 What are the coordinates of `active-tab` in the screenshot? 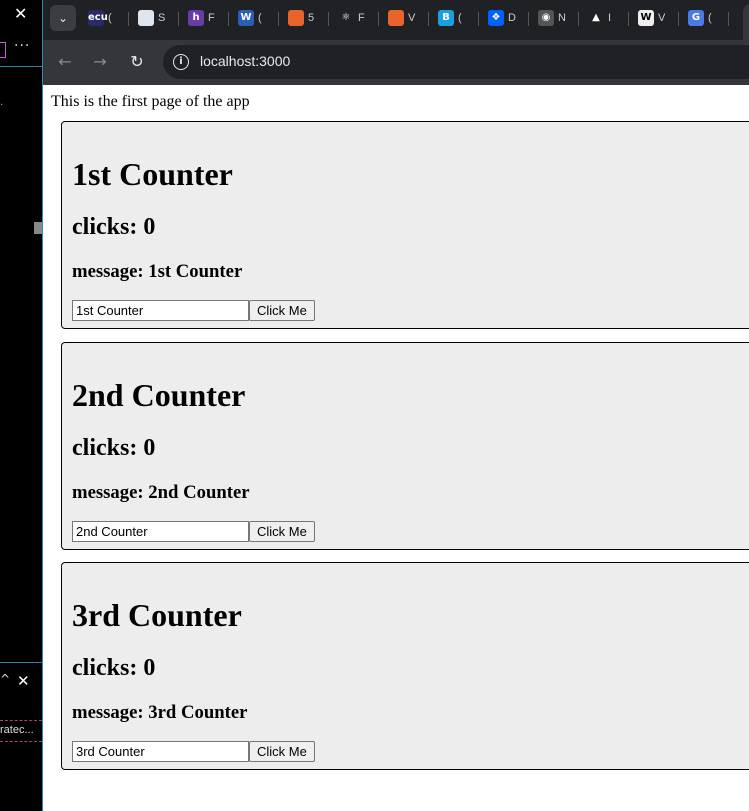 It's located at (746, 22).